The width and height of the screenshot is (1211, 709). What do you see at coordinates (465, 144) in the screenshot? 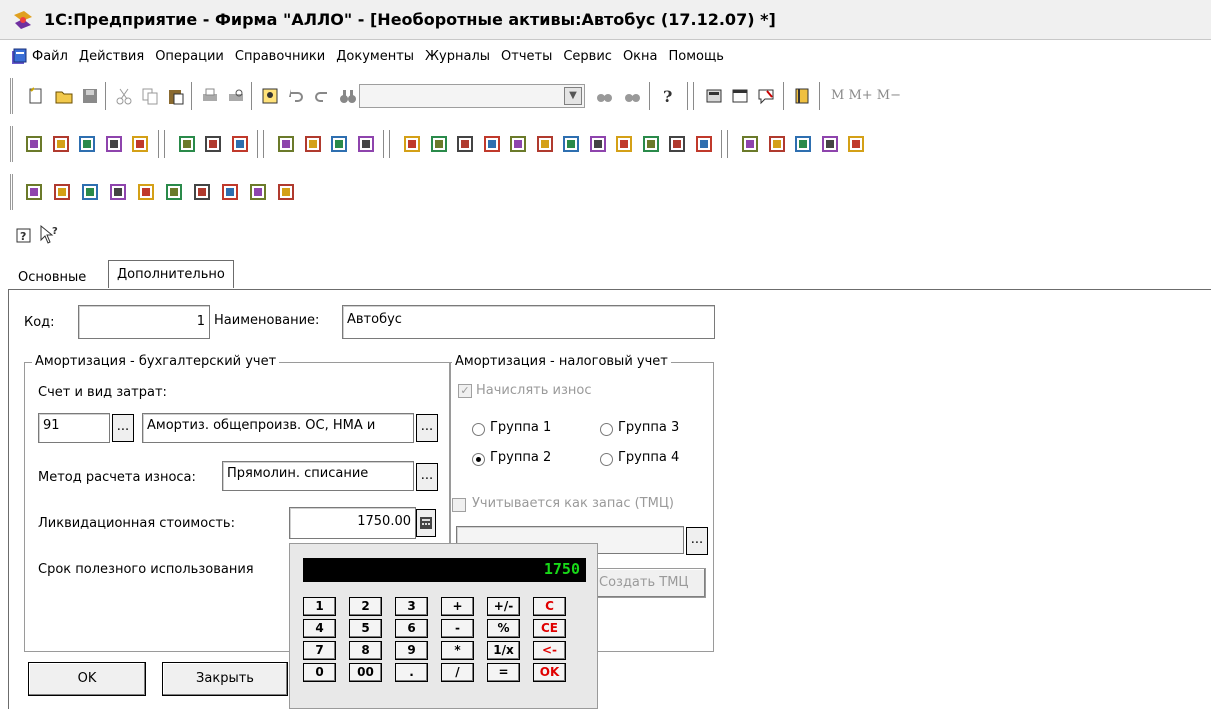
I see `catalog-tool-15-icon` at bounding box center [465, 144].